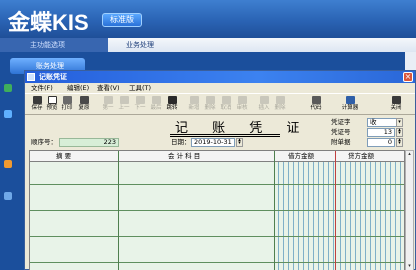  Describe the element at coordinates (124, 105) in the screenshot. I see `prev-button: 上一` at that location.